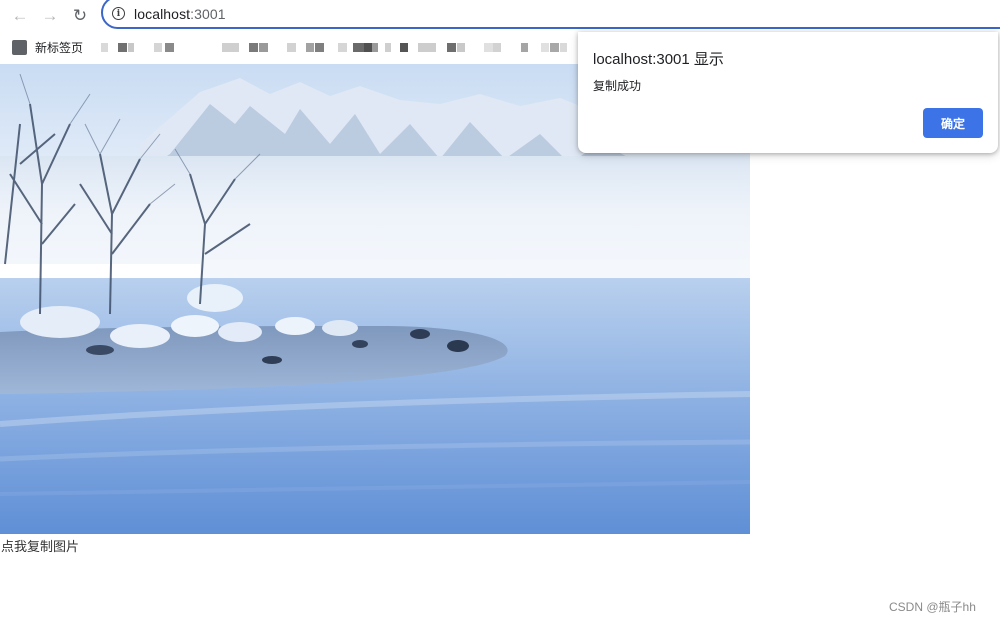  Describe the element at coordinates (617, 86) in the screenshot. I see `dialog-message: 复制成功` at that location.